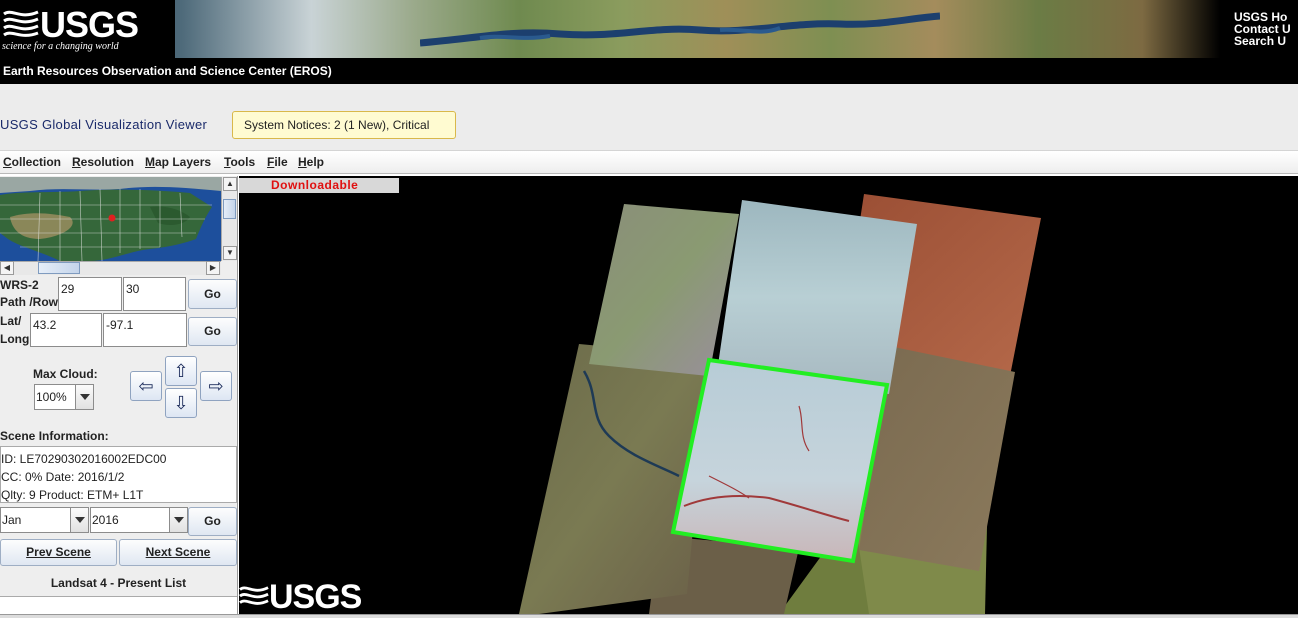  Describe the element at coordinates (84, 459) in the screenshot. I see `scene-id: ID: LE70290302016002EDC00` at that location.